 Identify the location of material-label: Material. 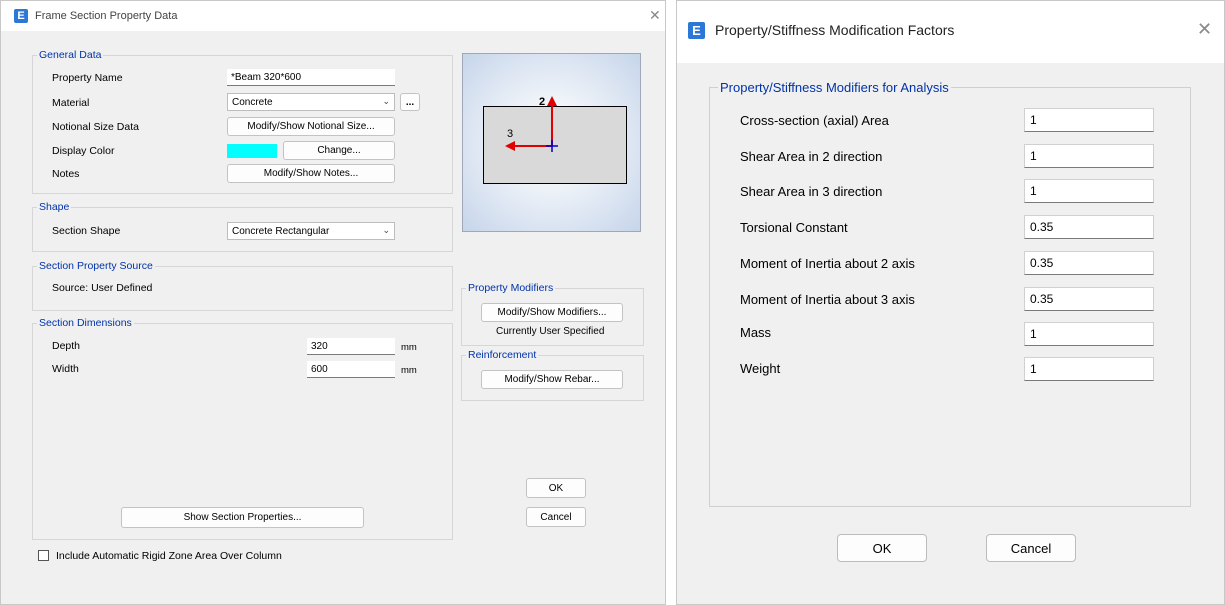
(71, 103).